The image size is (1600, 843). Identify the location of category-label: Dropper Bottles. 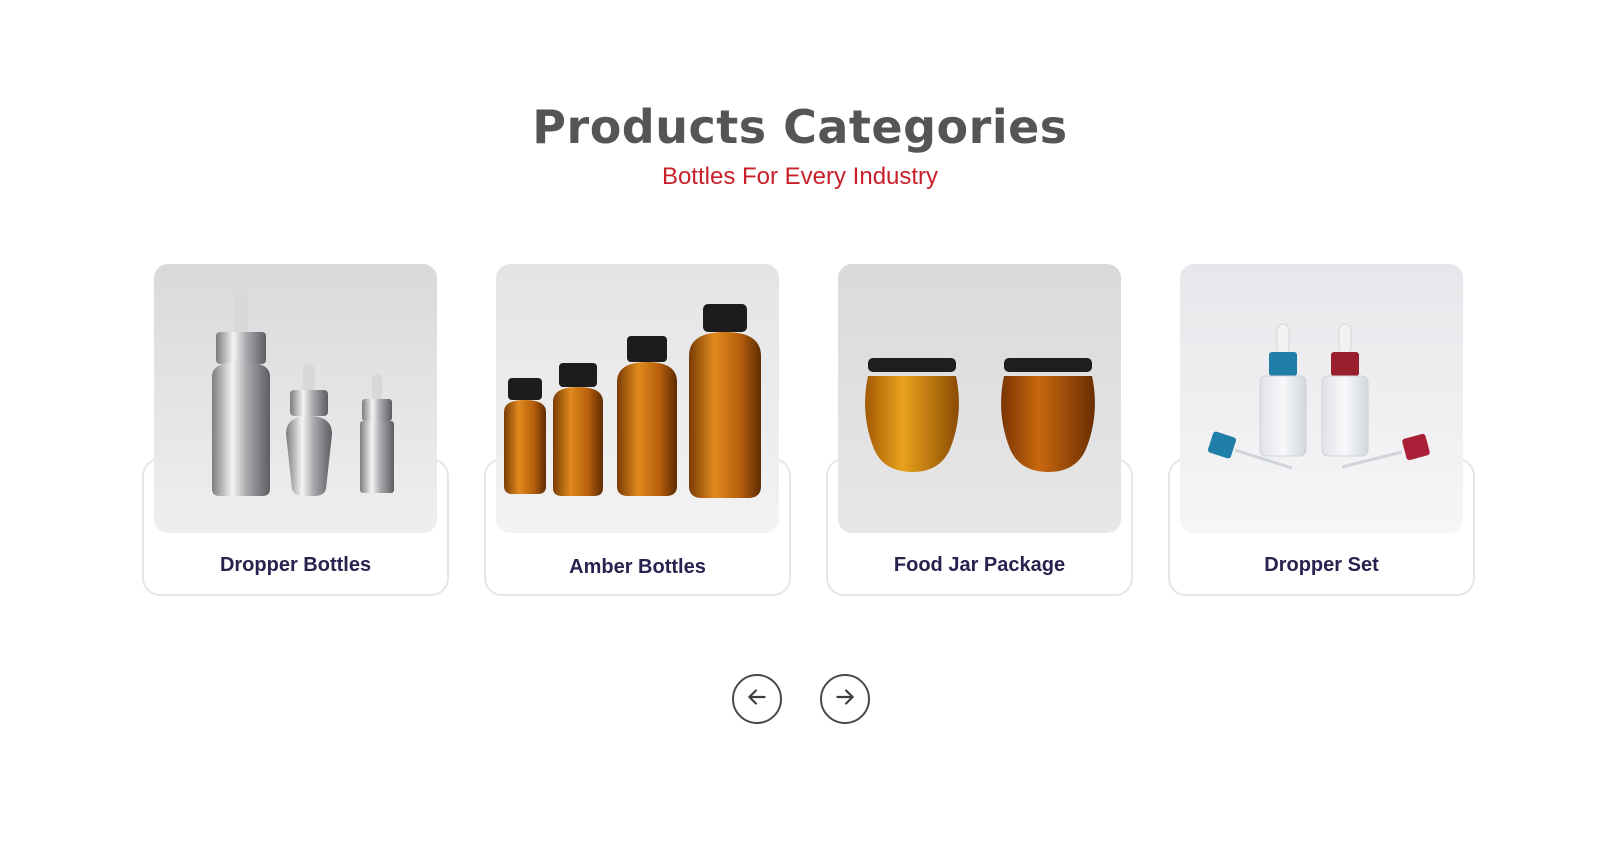
(295, 565).